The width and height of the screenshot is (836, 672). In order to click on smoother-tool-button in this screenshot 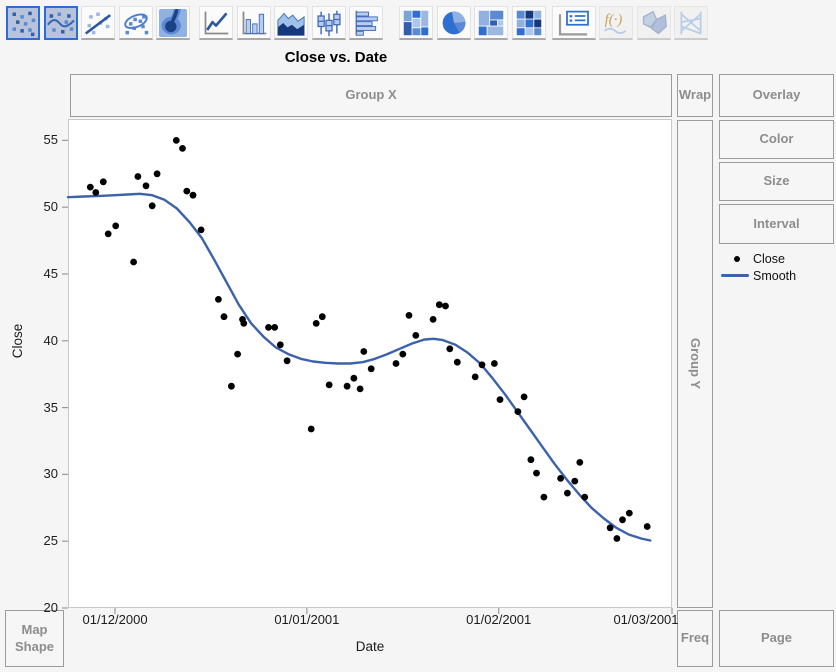, I will do `click(60, 23)`.